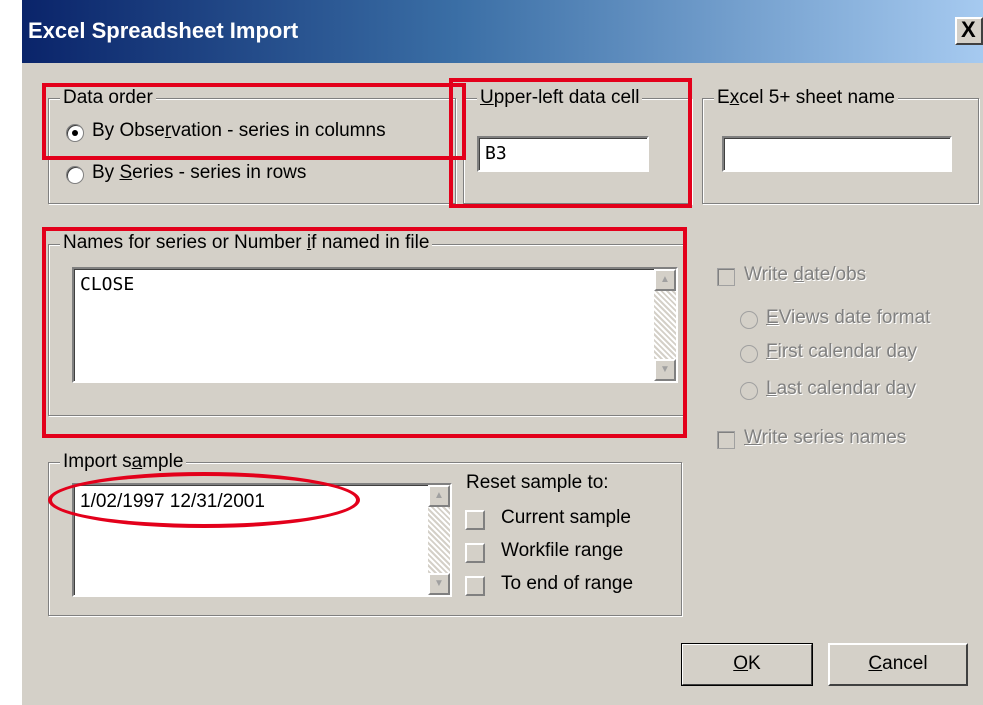 Image resolution: width=983 pixels, height=705 pixels. Describe the element at coordinates (805, 274) in the screenshot. I see `write-date-label: Write date/obs` at that location.